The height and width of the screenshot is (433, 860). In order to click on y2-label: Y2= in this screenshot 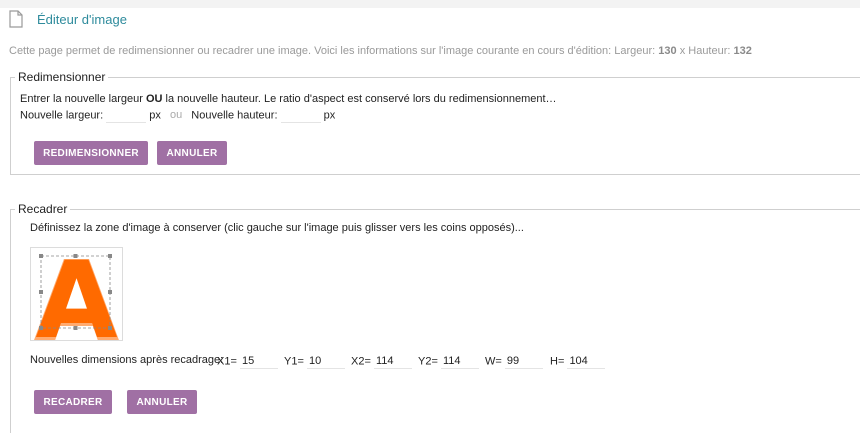, I will do `click(428, 361)`.